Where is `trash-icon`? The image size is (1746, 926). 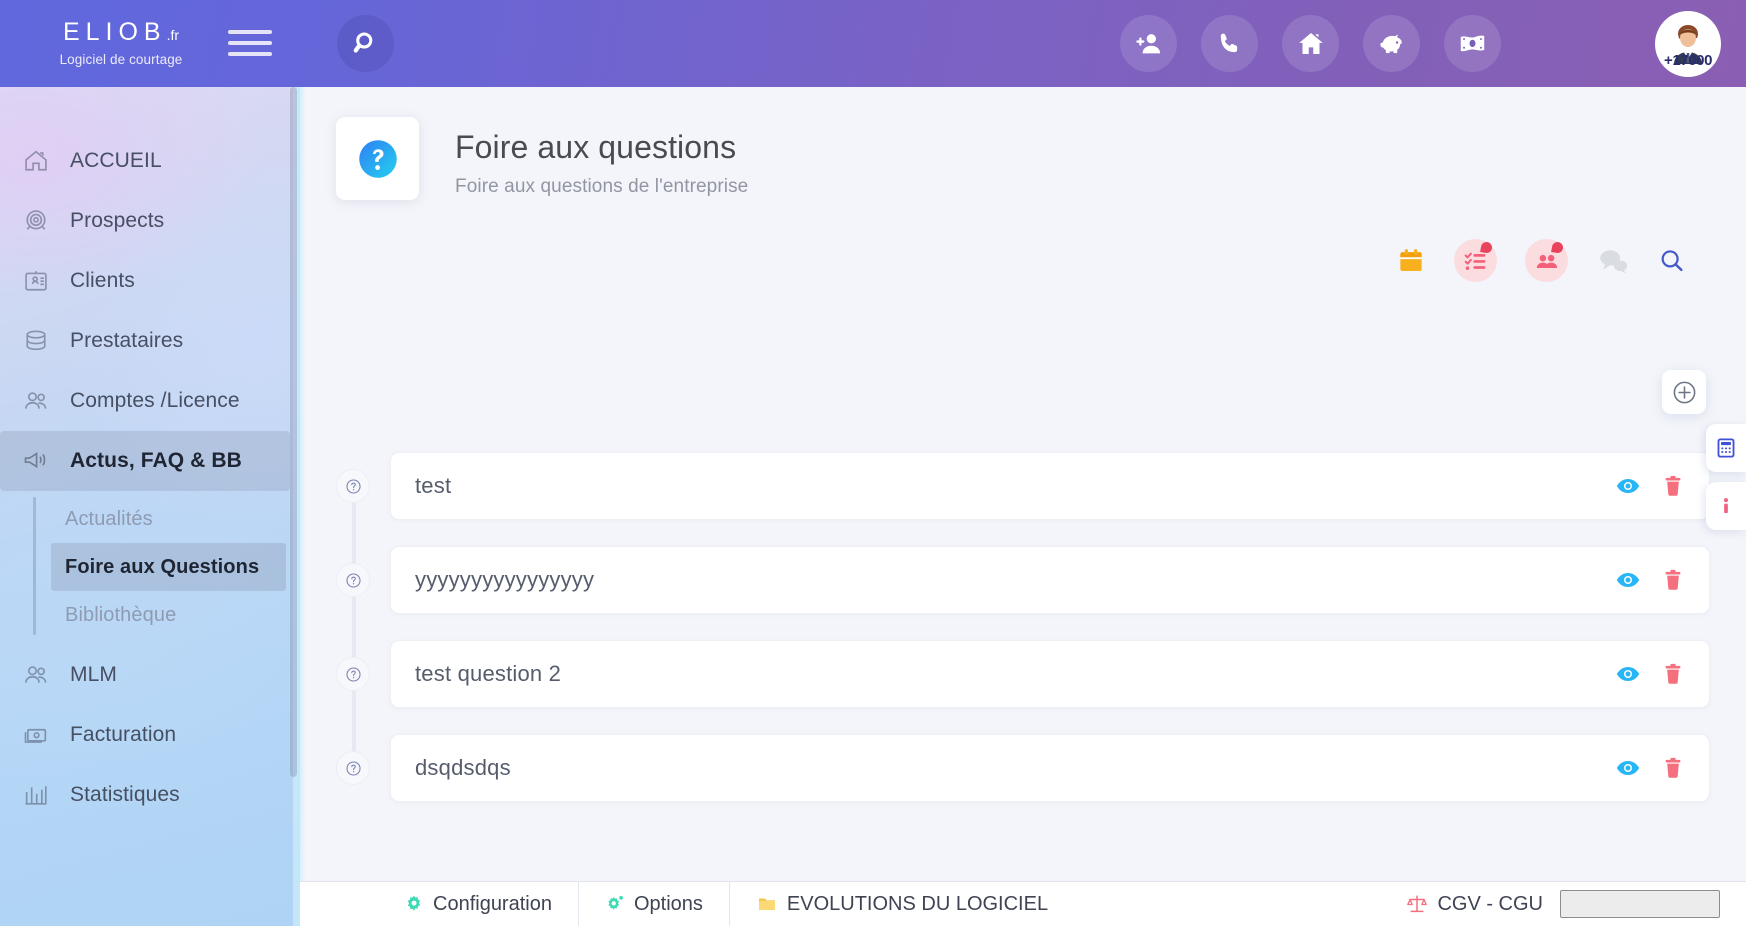
trash-icon is located at coordinates (1673, 767).